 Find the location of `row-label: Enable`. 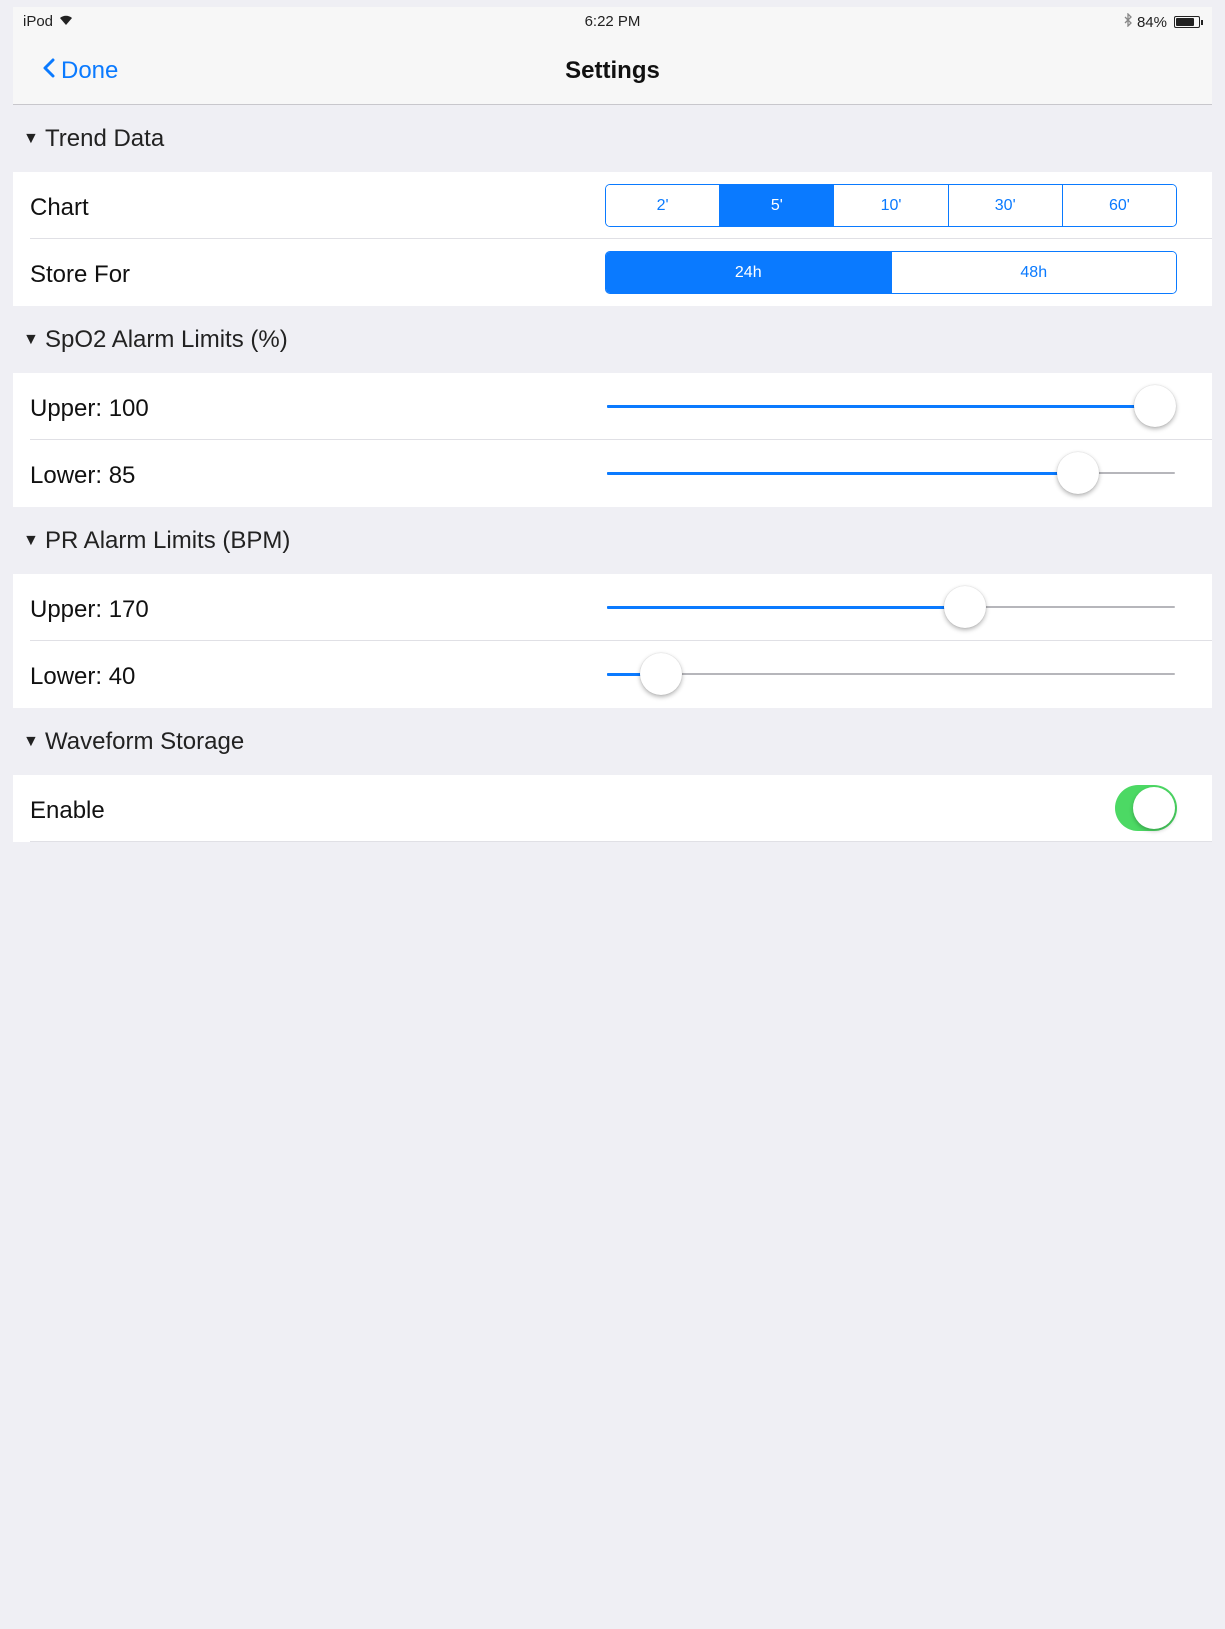

row-label: Enable is located at coordinates (67, 810).